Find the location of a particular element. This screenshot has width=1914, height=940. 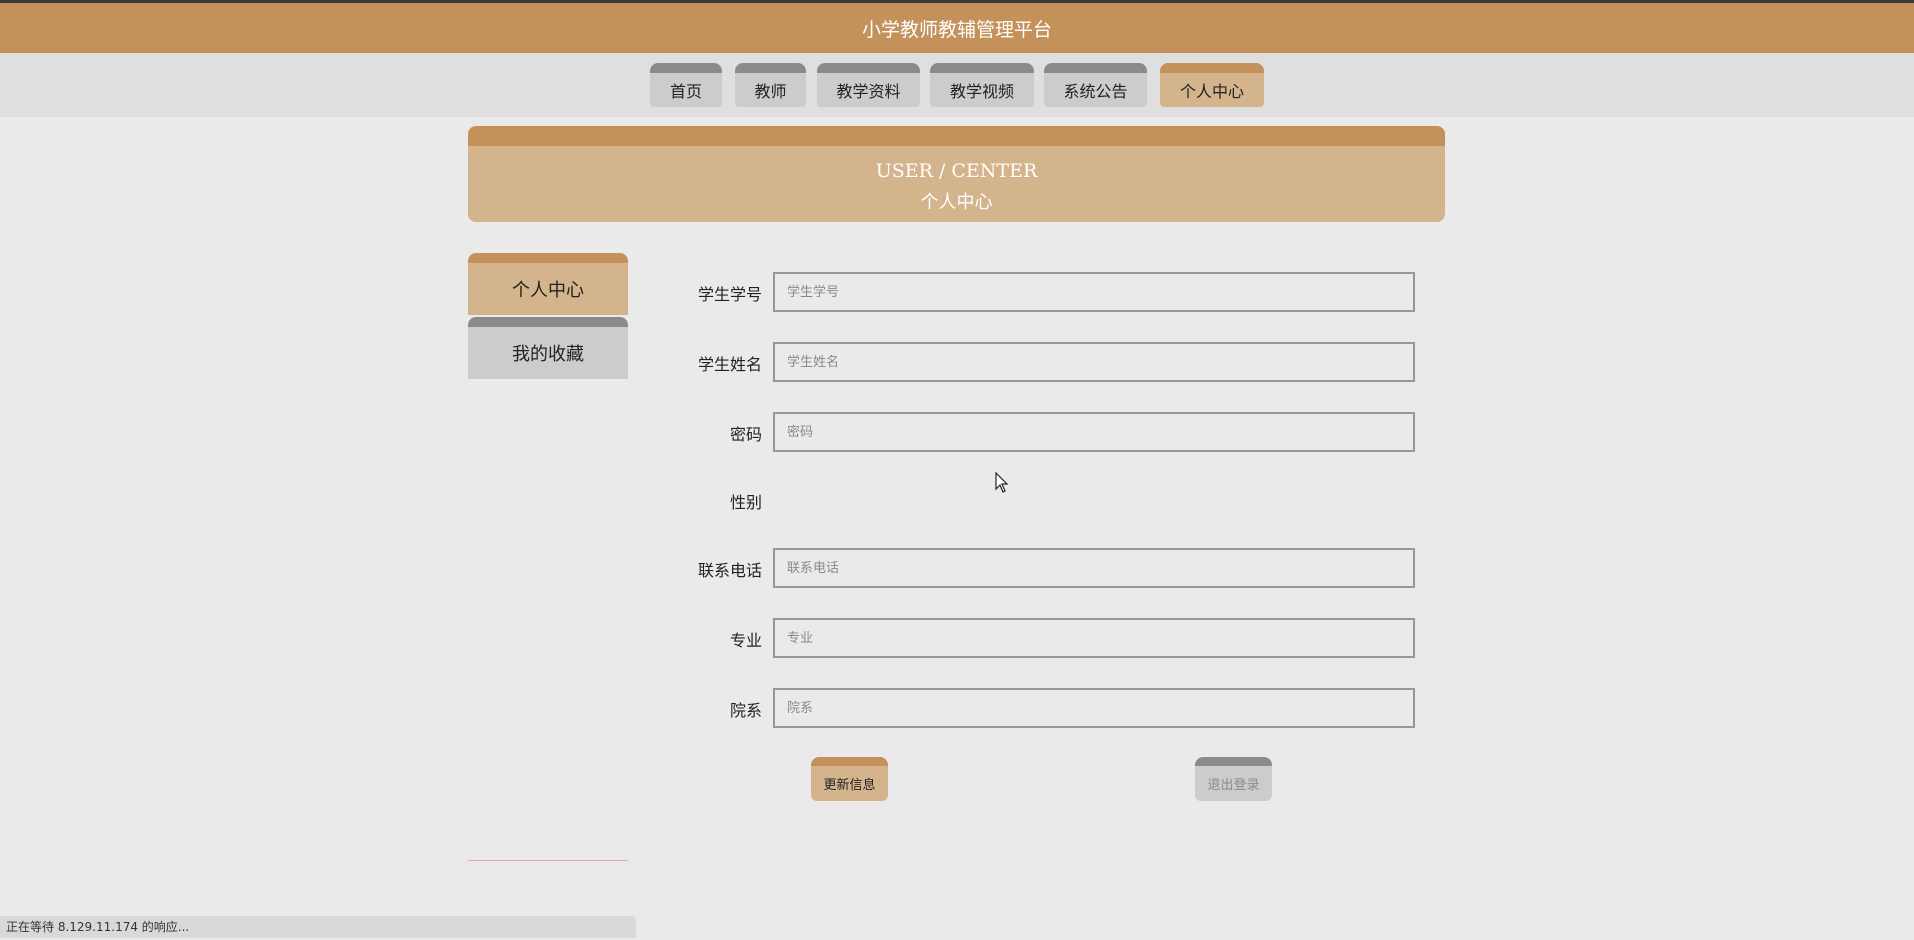

nav-home: 首页 is located at coordinates (686, 85).